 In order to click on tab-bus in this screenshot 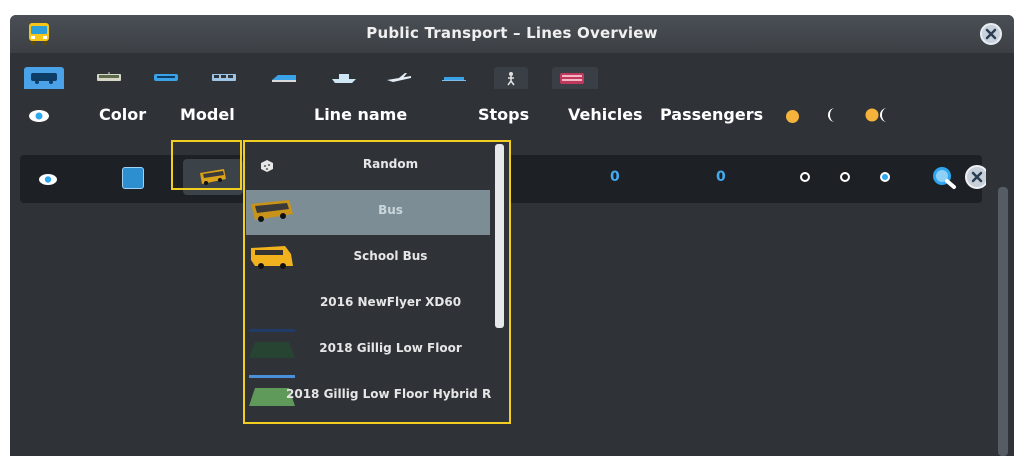, I will do `click(44, 78)`.